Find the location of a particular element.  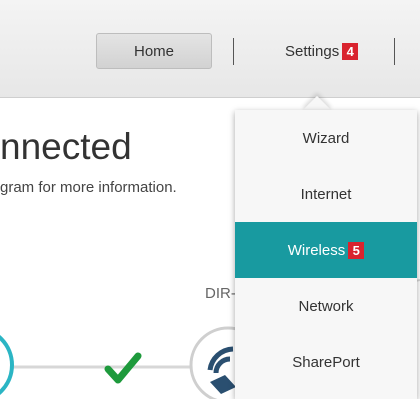

menu-item-label: Internet is located at coordinates (326, 194).